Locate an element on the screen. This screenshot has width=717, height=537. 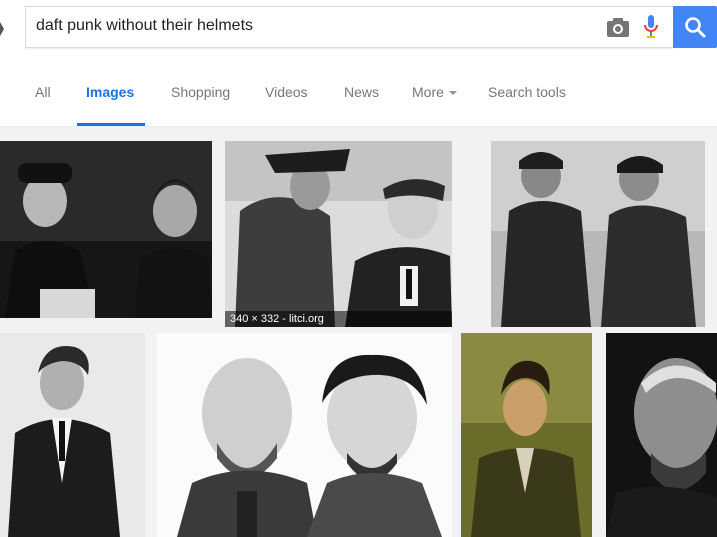
search-icon is located at coordinates (695, 27).